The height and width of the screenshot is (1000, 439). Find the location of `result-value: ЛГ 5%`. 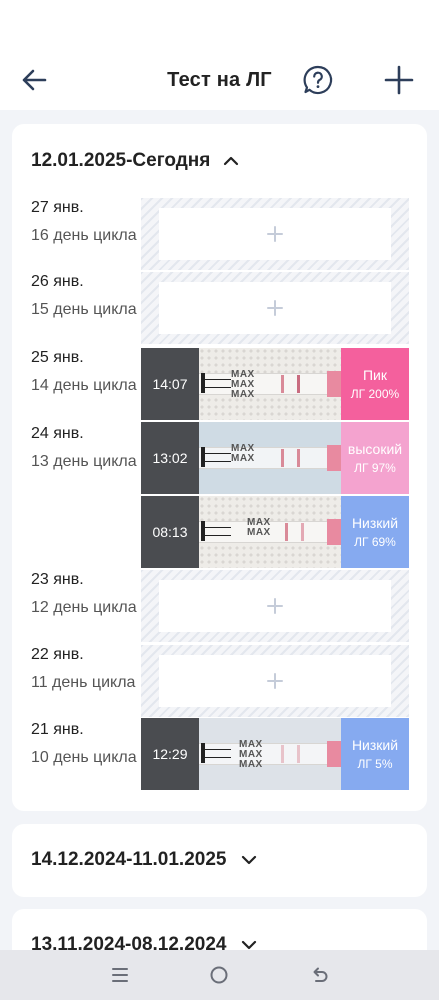

result-value: ЛГ 5% is located at coordinates (375, 764).